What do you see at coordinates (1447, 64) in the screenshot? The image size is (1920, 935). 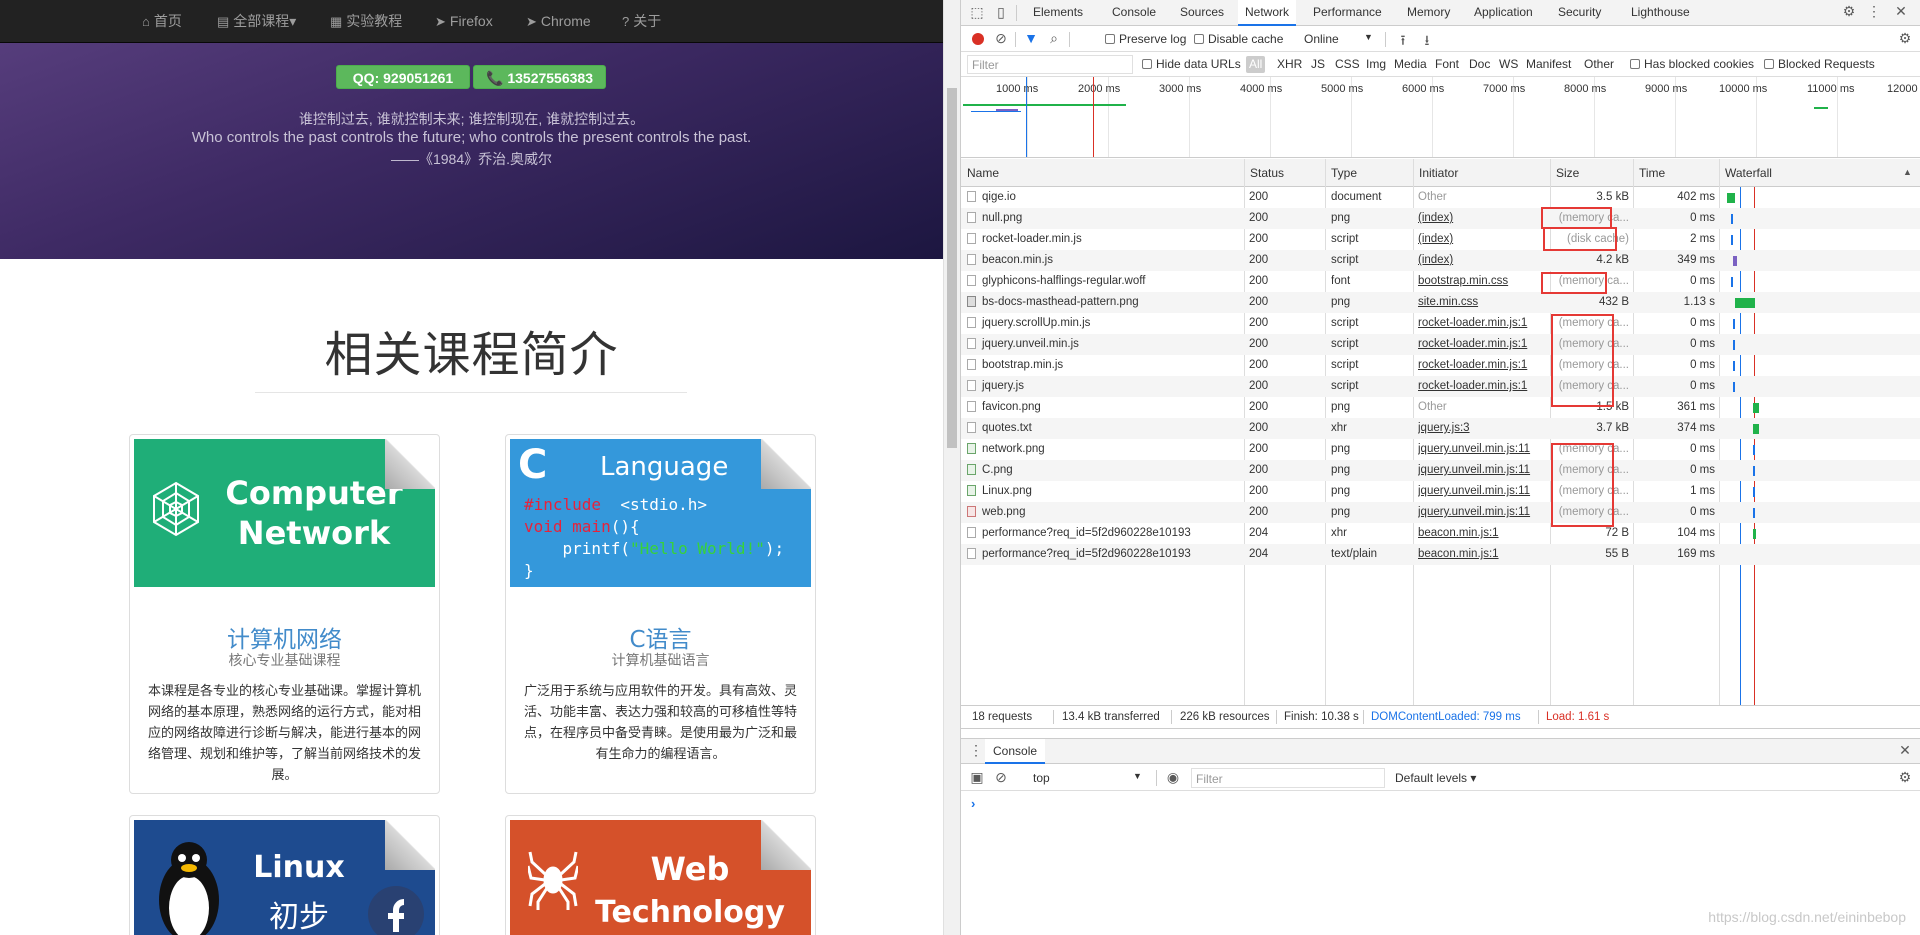 I see `type-filter-font: Font` at bounding box center [1447, 64].